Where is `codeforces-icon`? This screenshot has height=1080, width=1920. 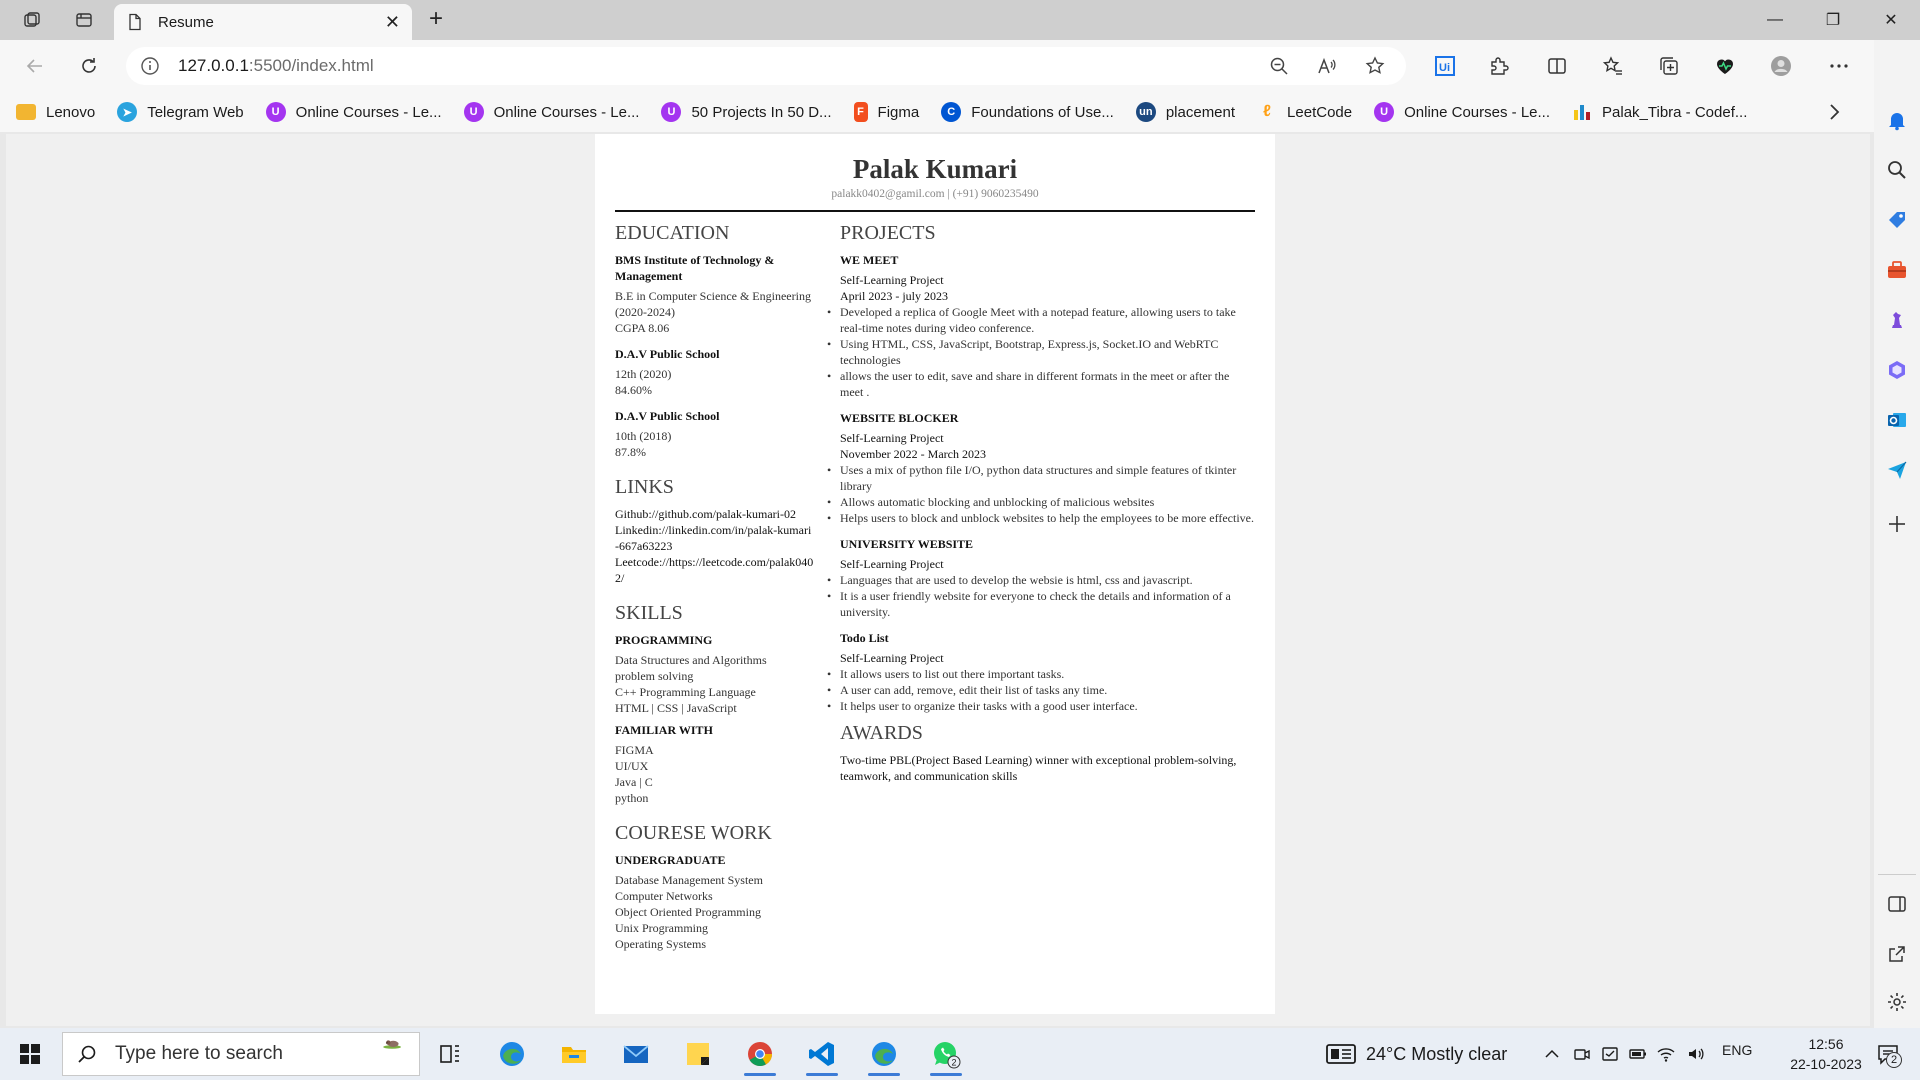 codeforces-icon is located at coordinates (1582, 112).